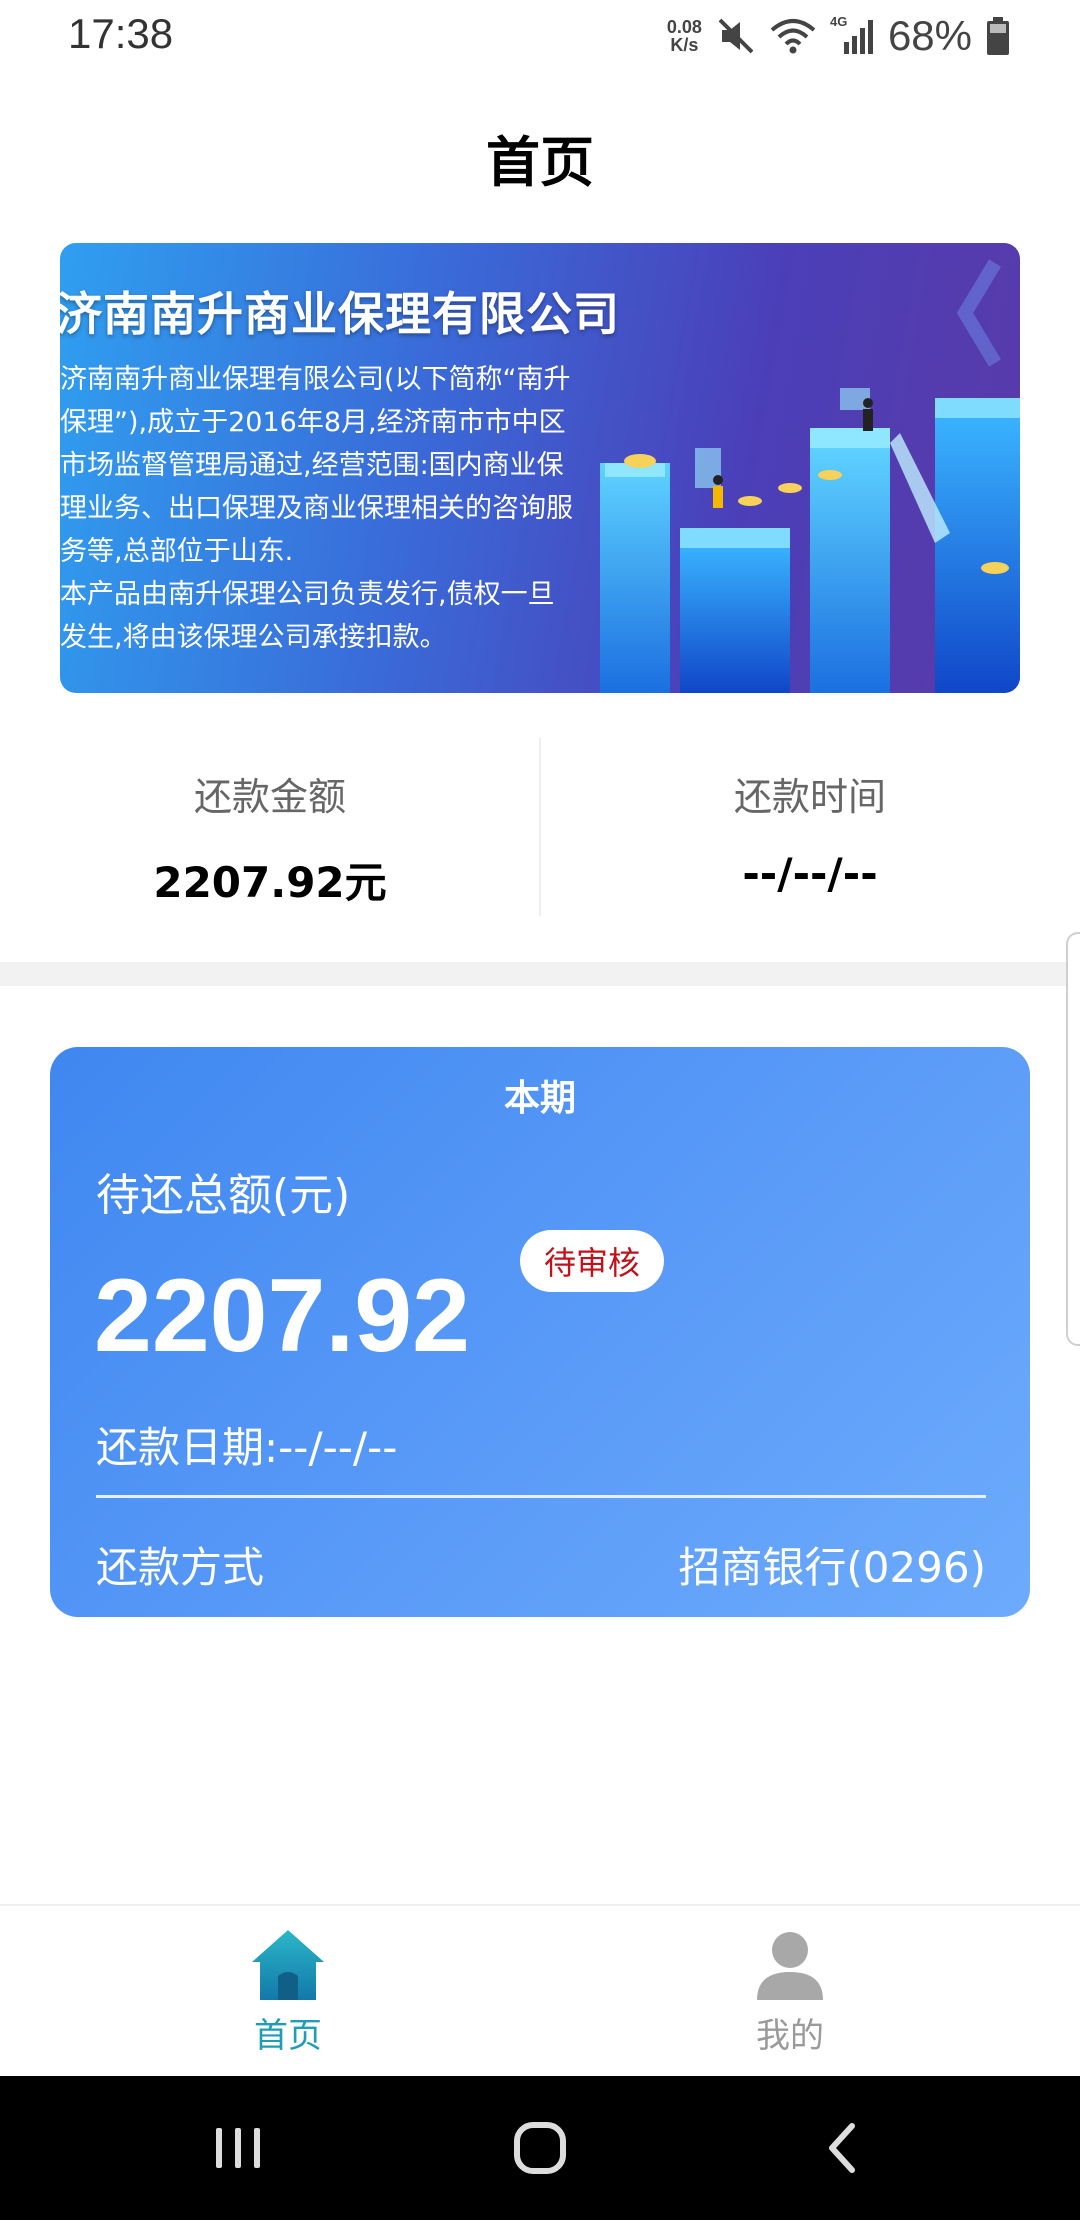 The image size is (1080, 2220). What do you see at coordinates (312, 465) in the screenshot?
I see `banner-line: 市场监督管理局通过,经营范围:国内商业保` at bounding box center [312, 465].